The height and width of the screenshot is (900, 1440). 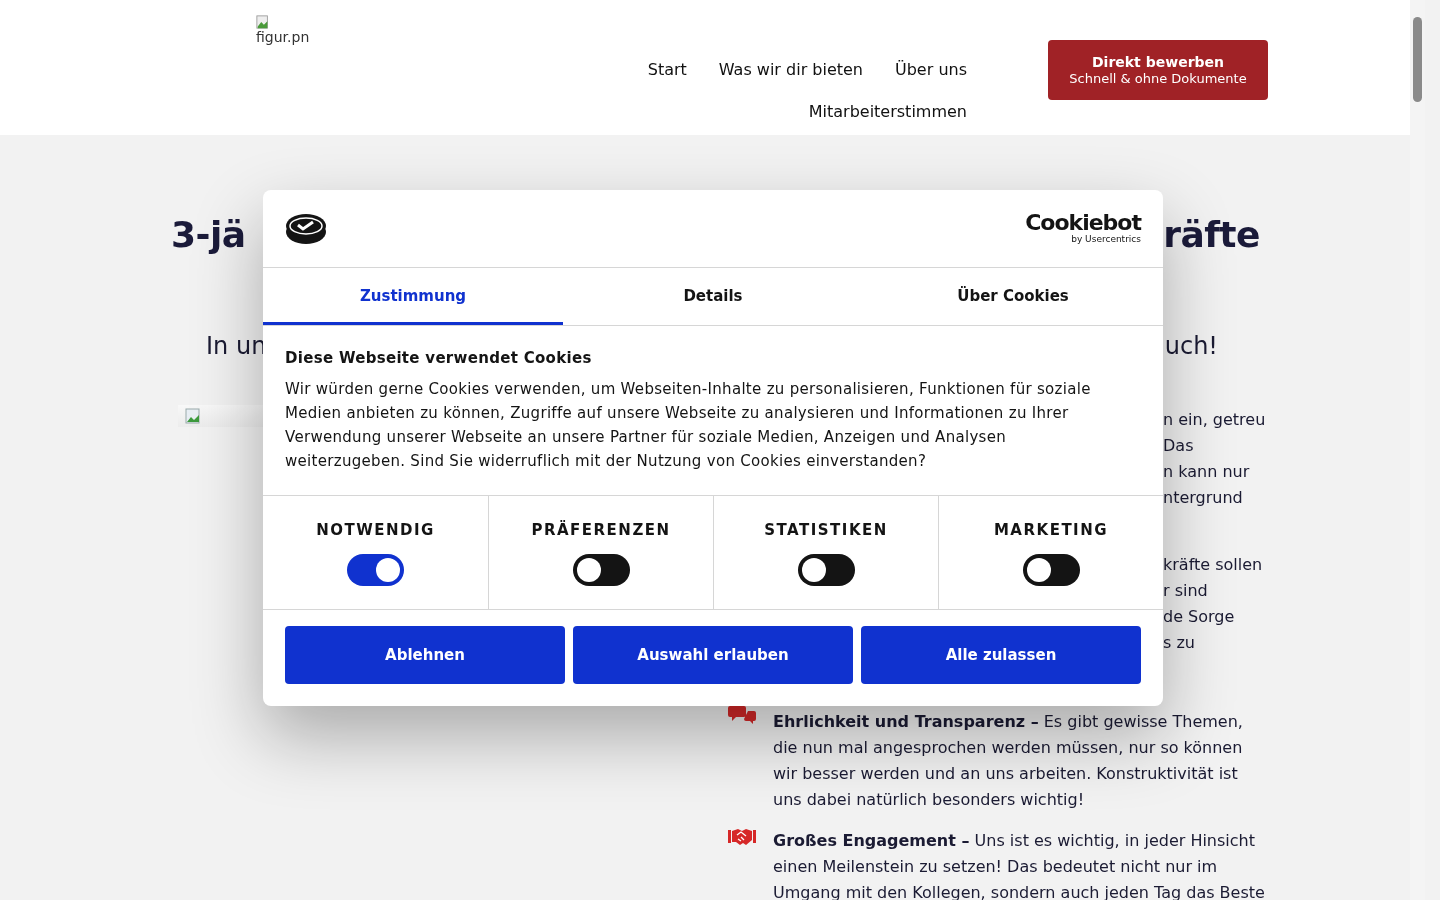 I want to click on logo-image-alt-text: figur.pn, so click(x=286, y=32).